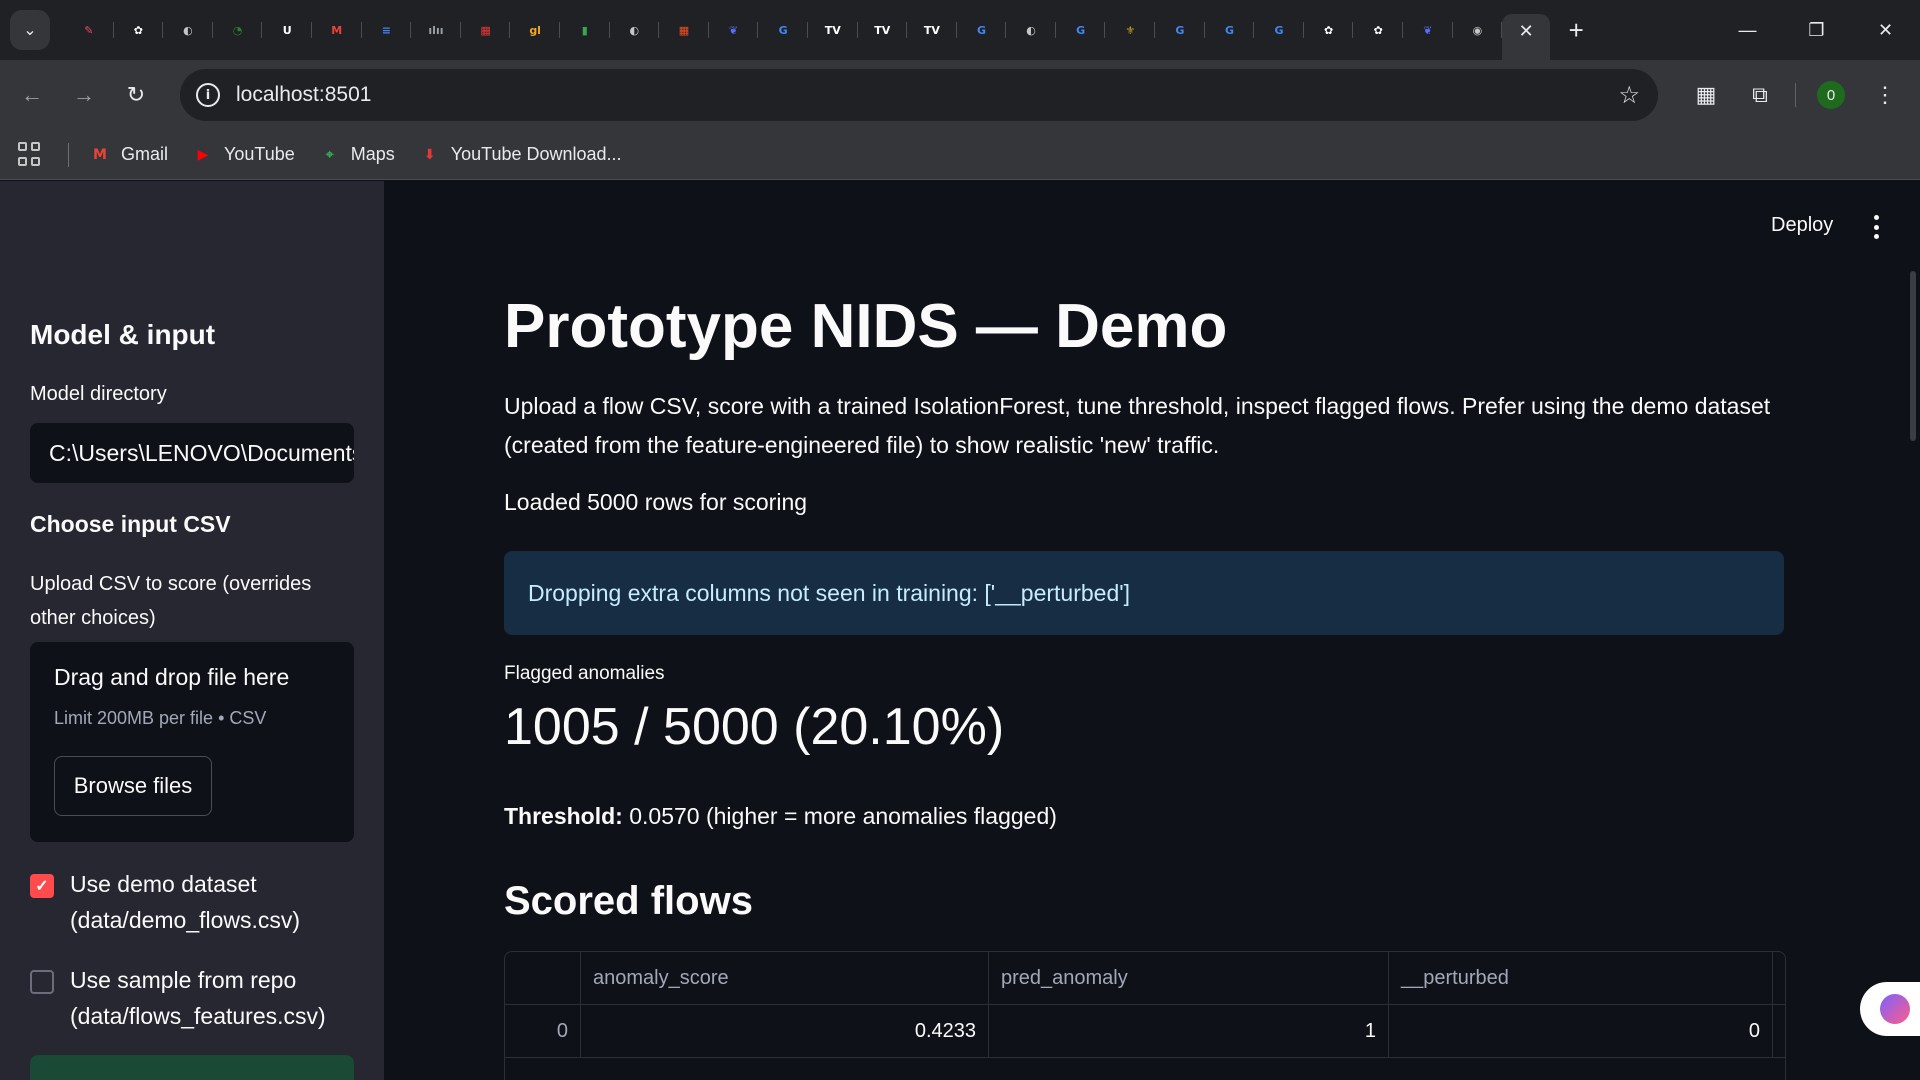  What do you see at coordinates (1581, 978) in the screenshot?
I see `table-header-cell: __perturbed` at bounding box center [1581, 978].